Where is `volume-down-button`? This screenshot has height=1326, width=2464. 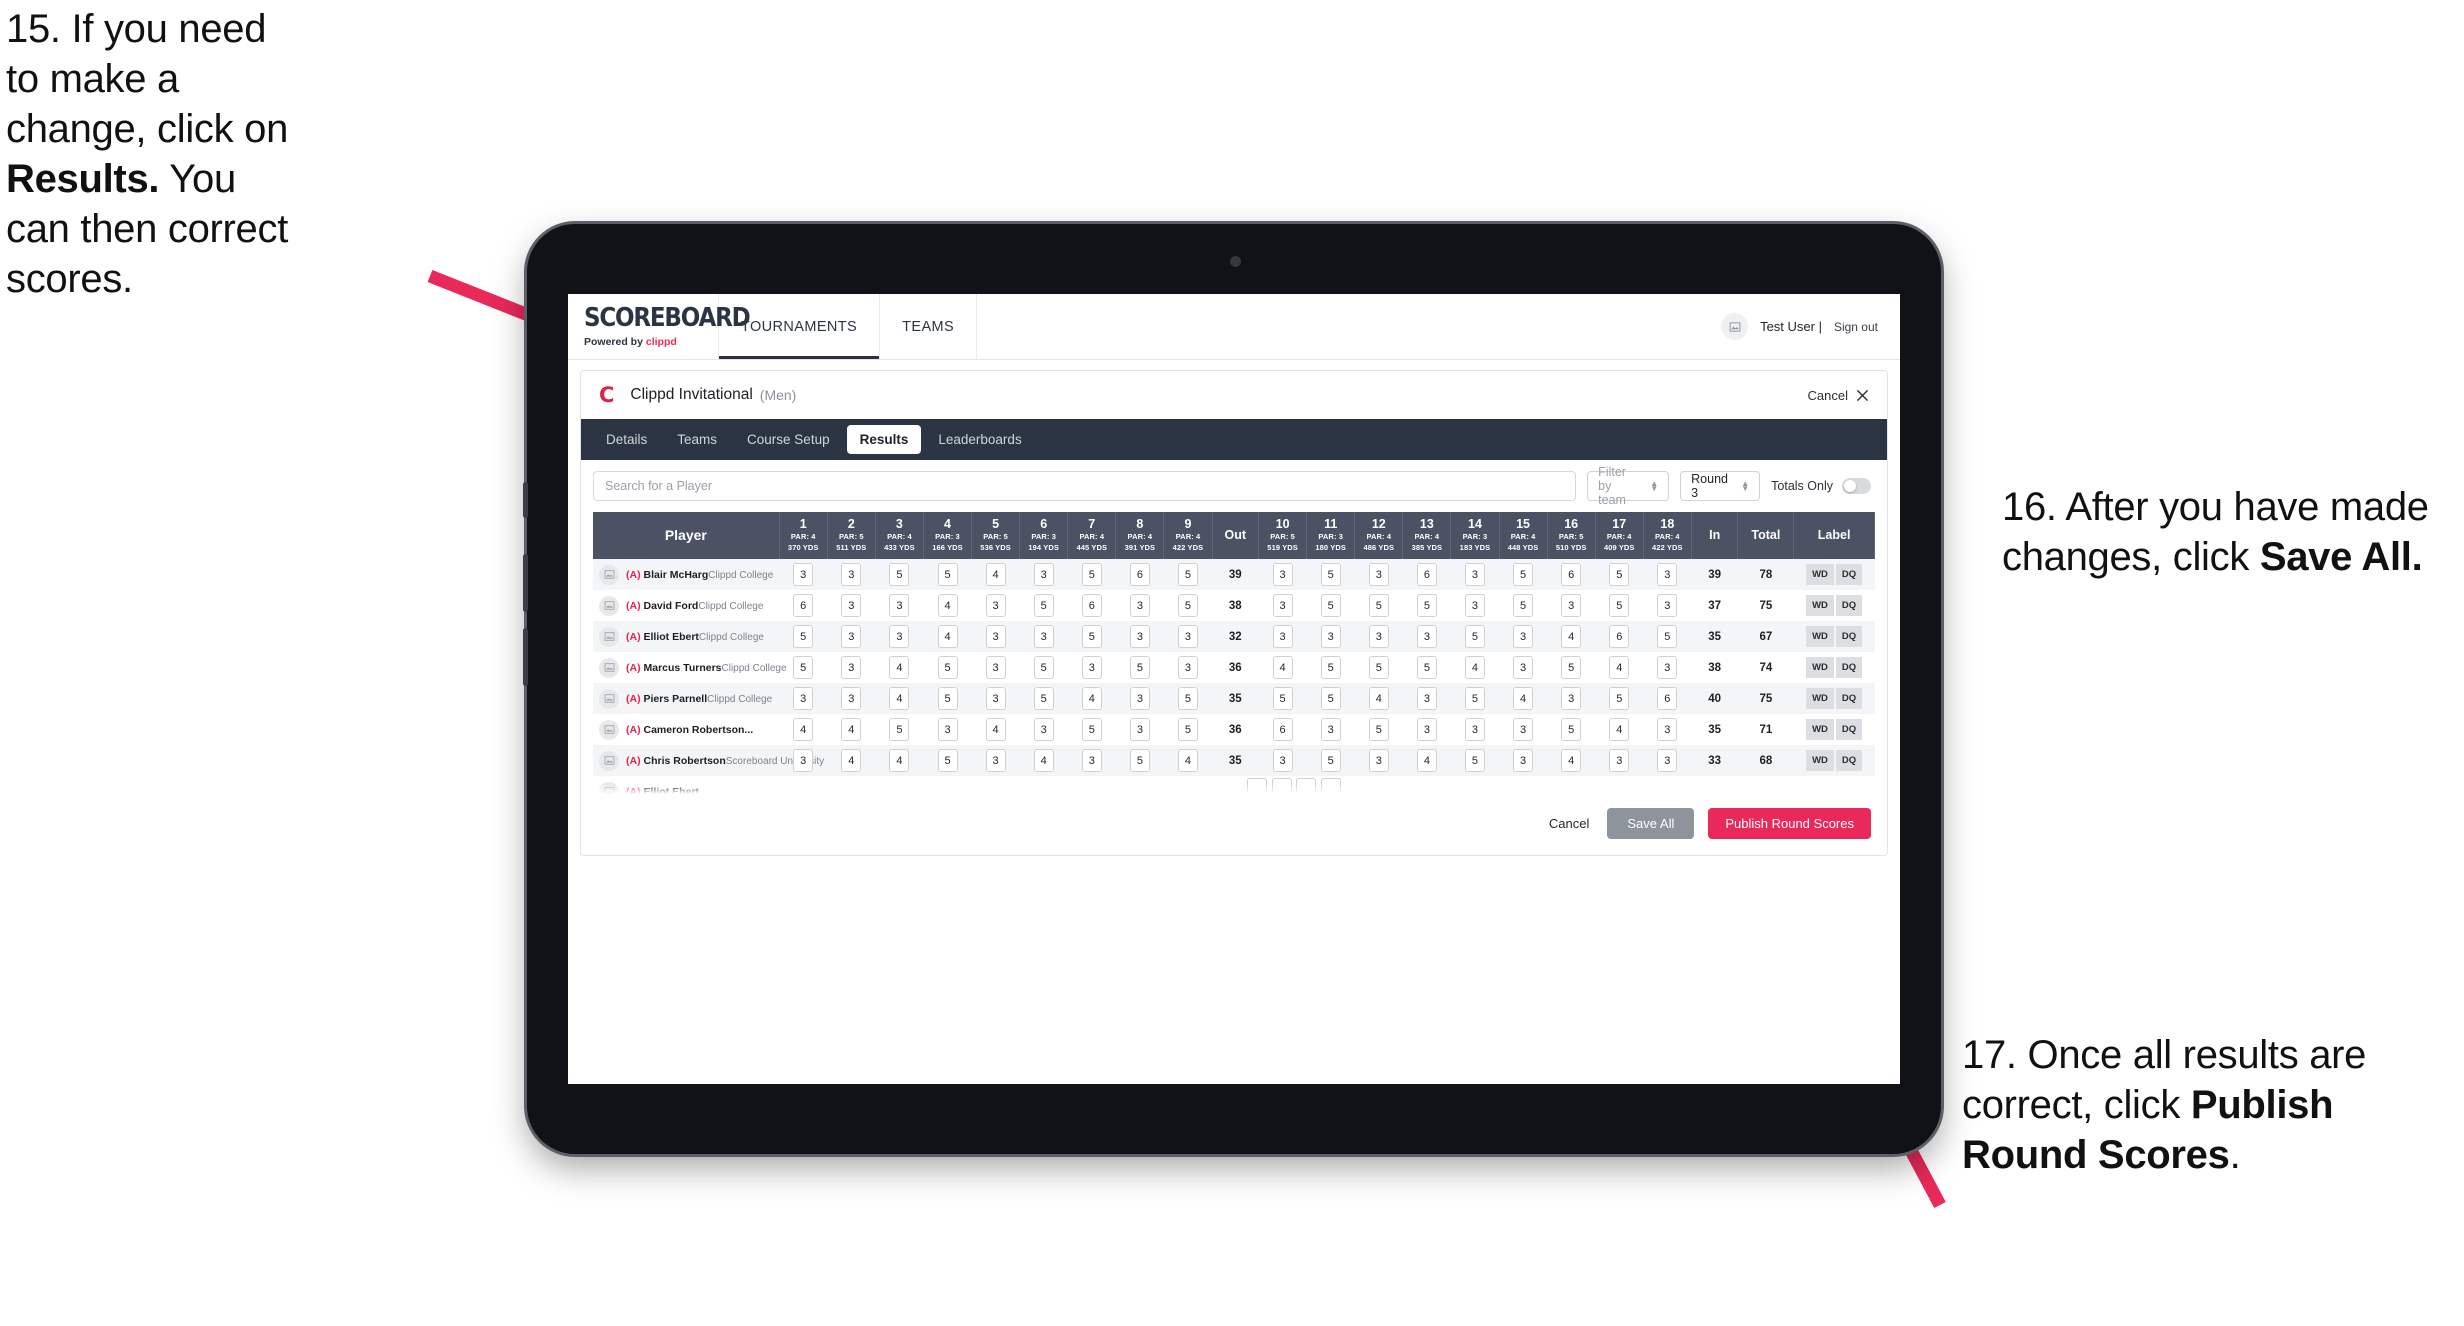 volume-down-button is located at coordinates (525, 657).